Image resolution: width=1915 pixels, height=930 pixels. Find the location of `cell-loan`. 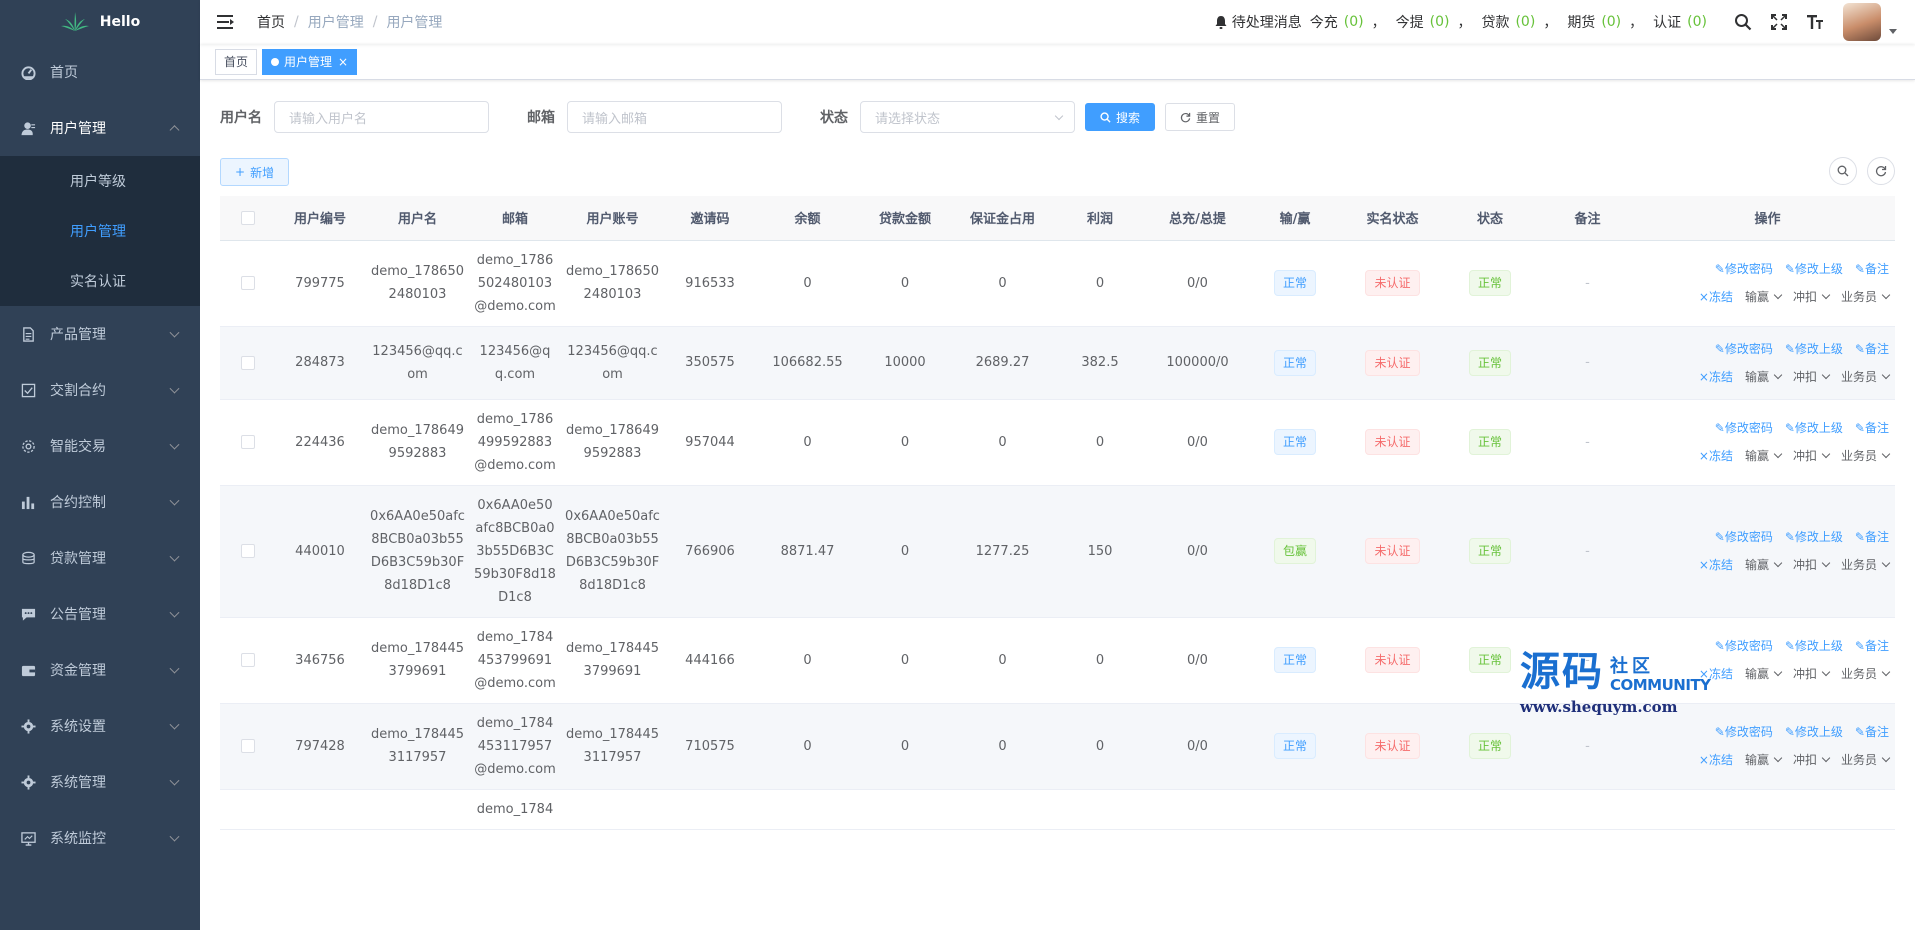

cell-loan is located at coordinates (905, 809).